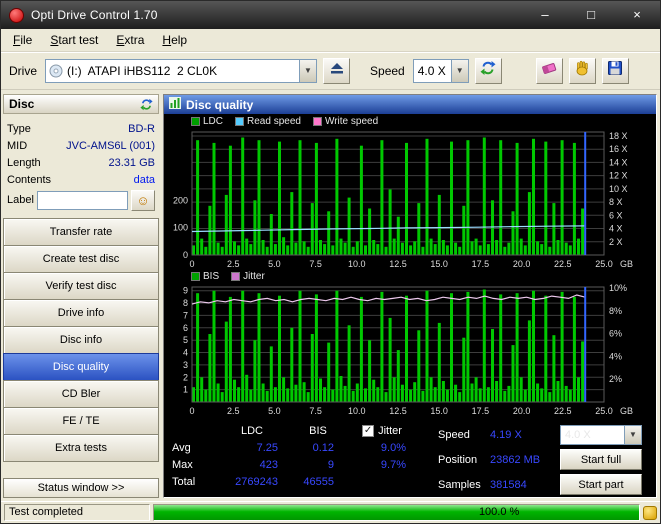 Image resolution: width=661 pixels, height=524 pixels. What do you see at coordinates (390, 430) in the screenshot?
I see `jitter-checkbox-label: Jitter` at bounding box center [390, 430].